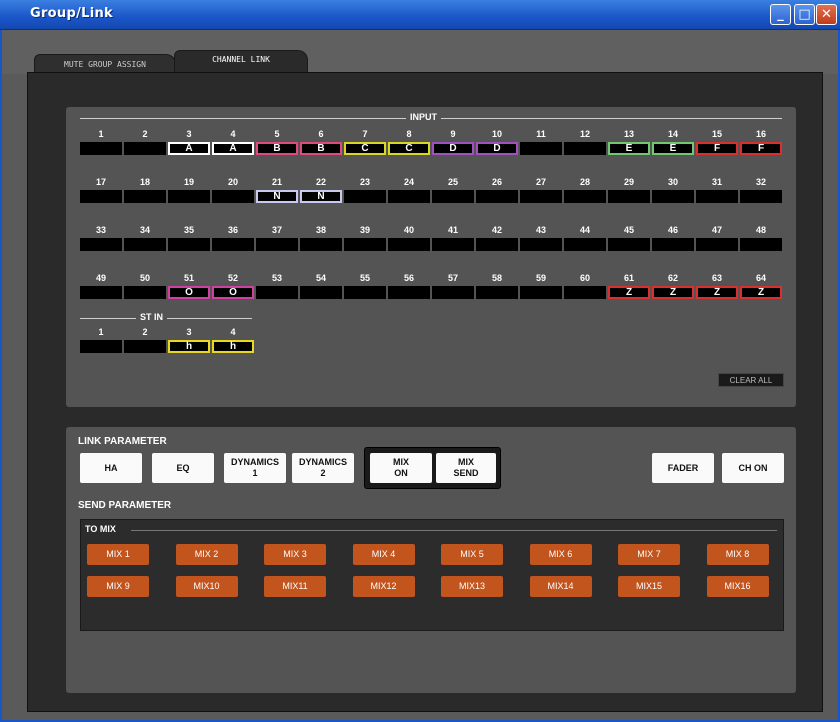 Image resolution: width=840 pixels, height=722 pixels. What do you see at coordinates (408, 230) in the screenshot?
I see `channel-number: 40` at bounding box center [408, 230].